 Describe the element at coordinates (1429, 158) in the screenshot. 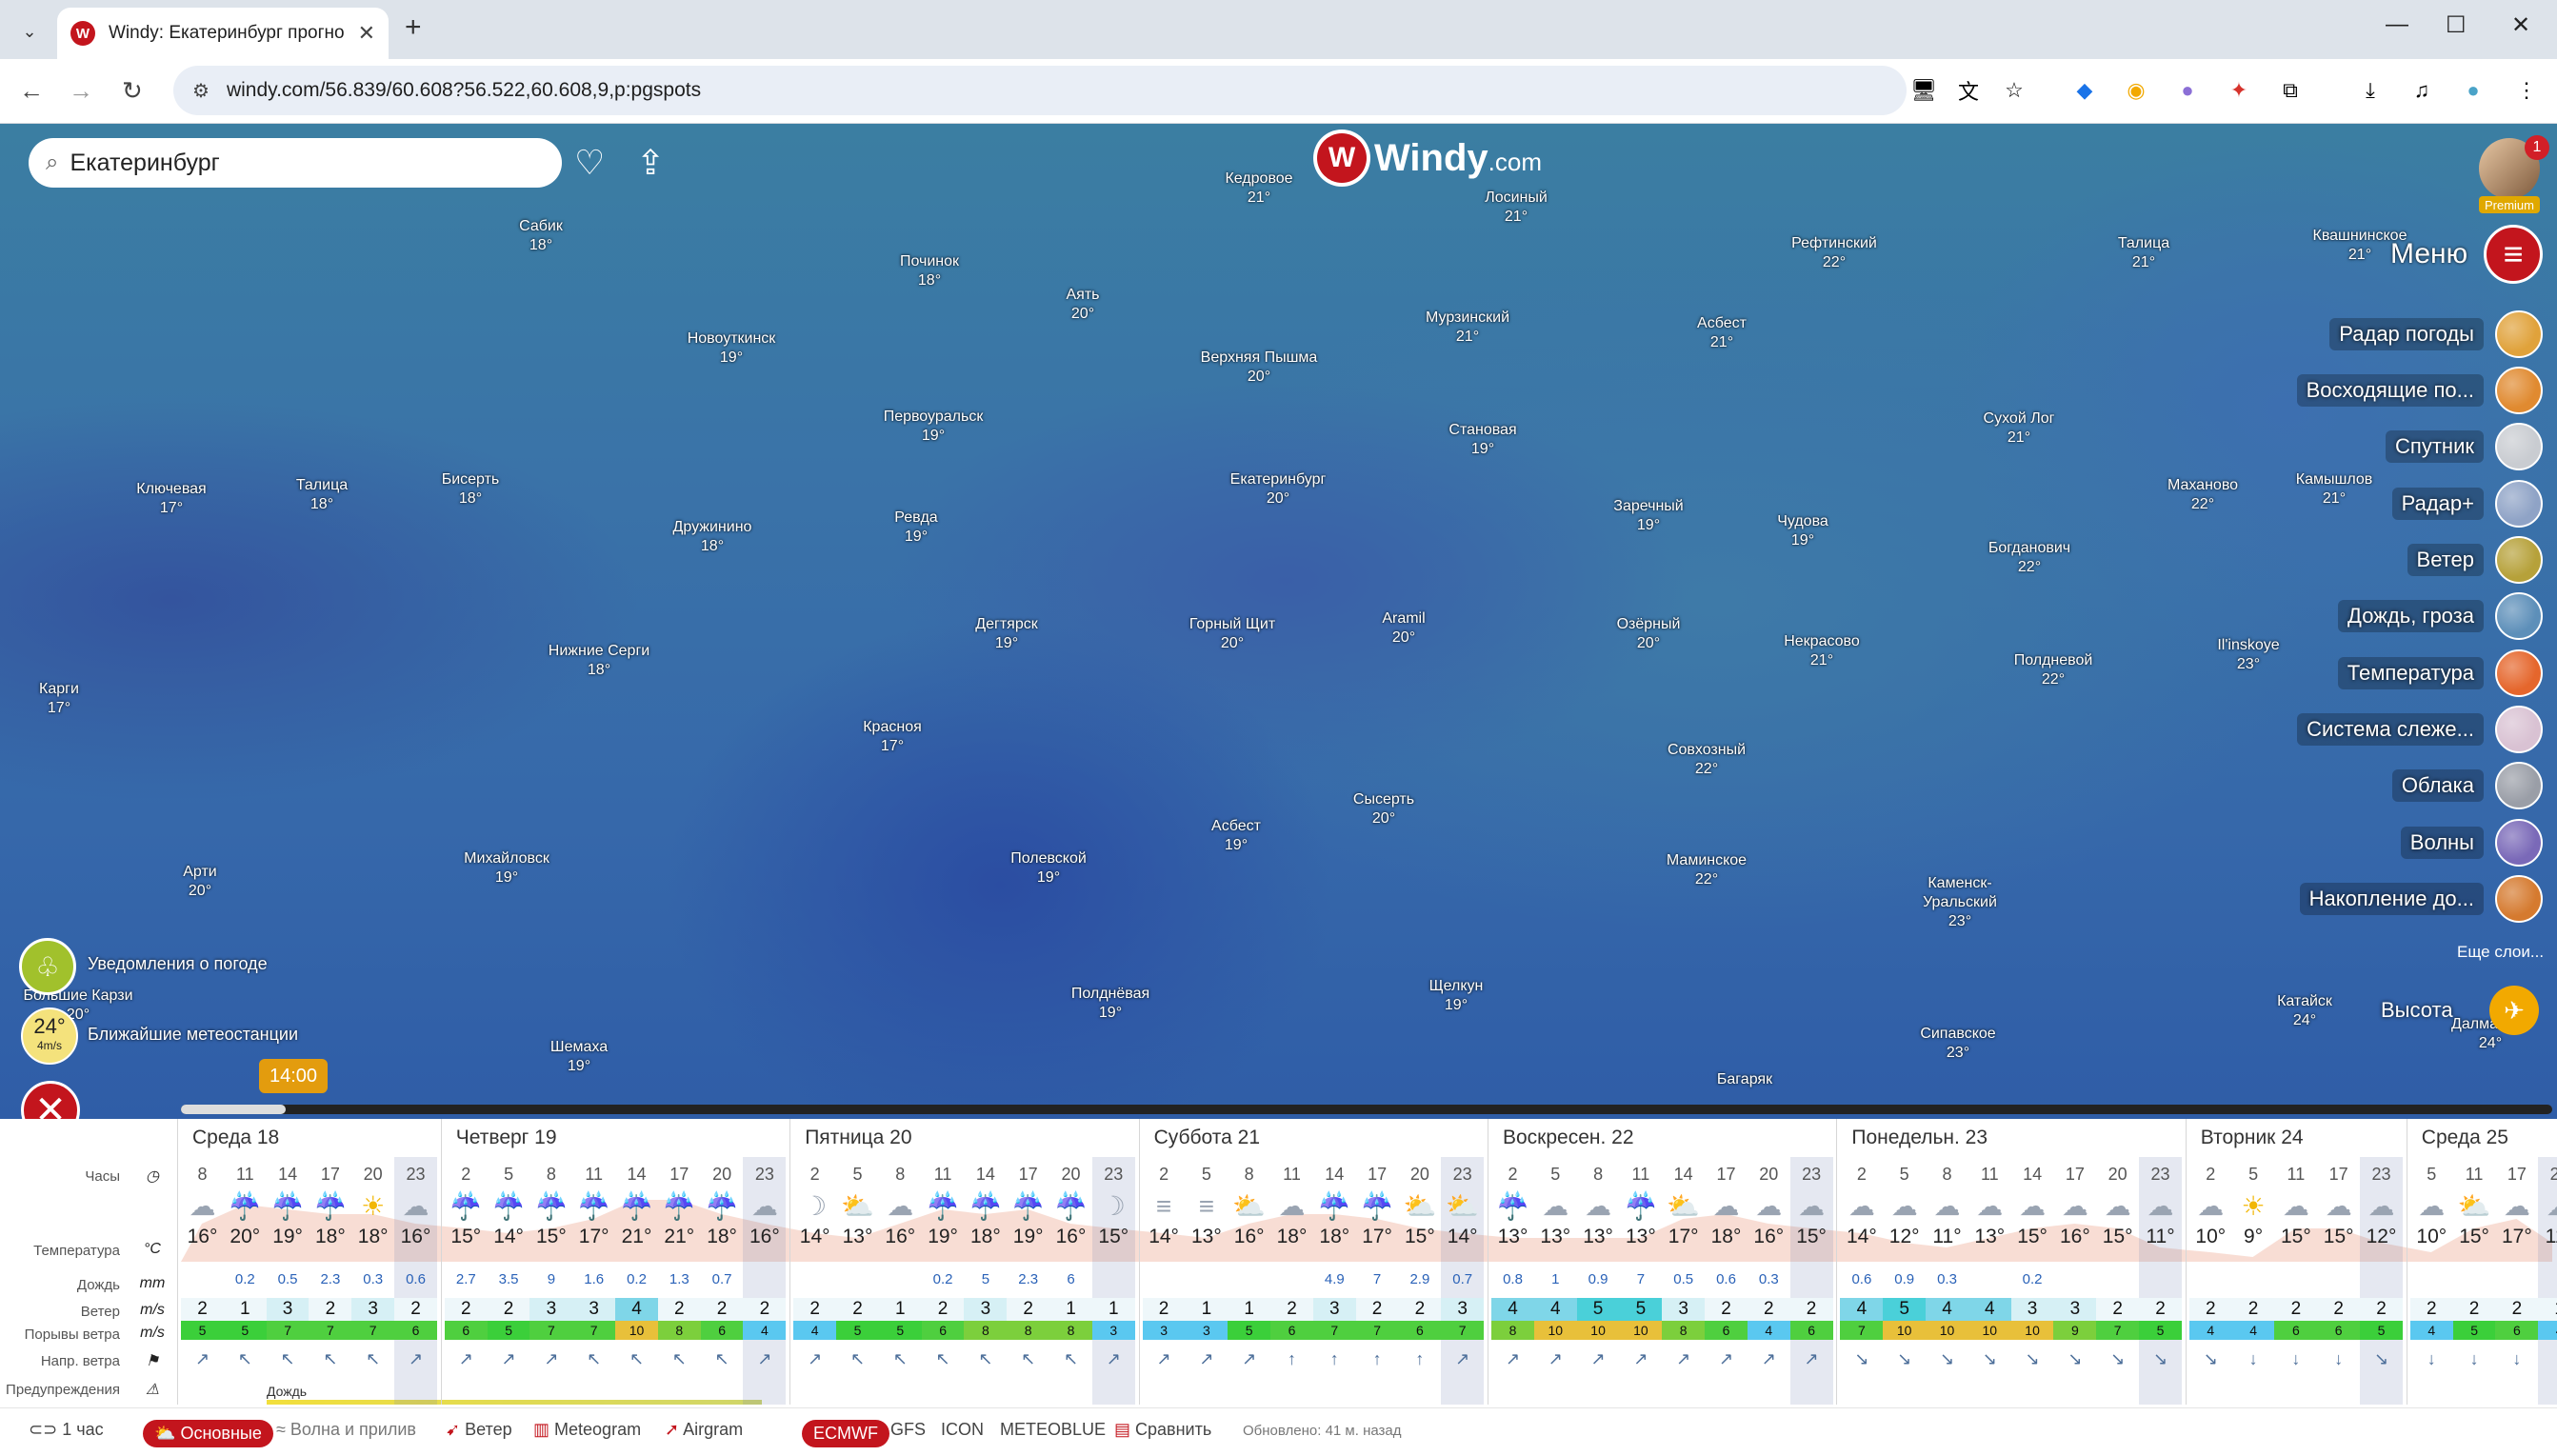

I see `windy-logo: W Windy.com` at that location.